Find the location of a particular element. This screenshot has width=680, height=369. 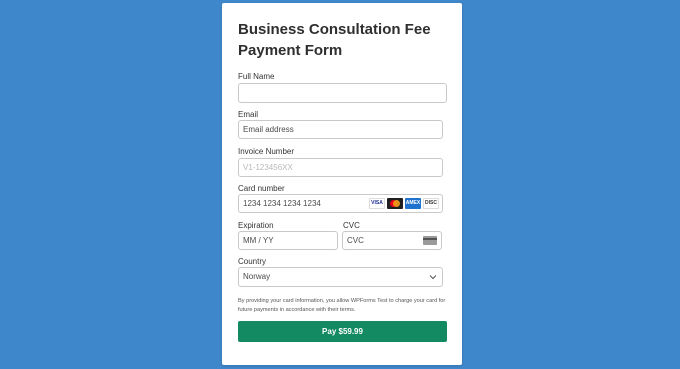

cvc-input: CVC is located at coordinates (392, 240).